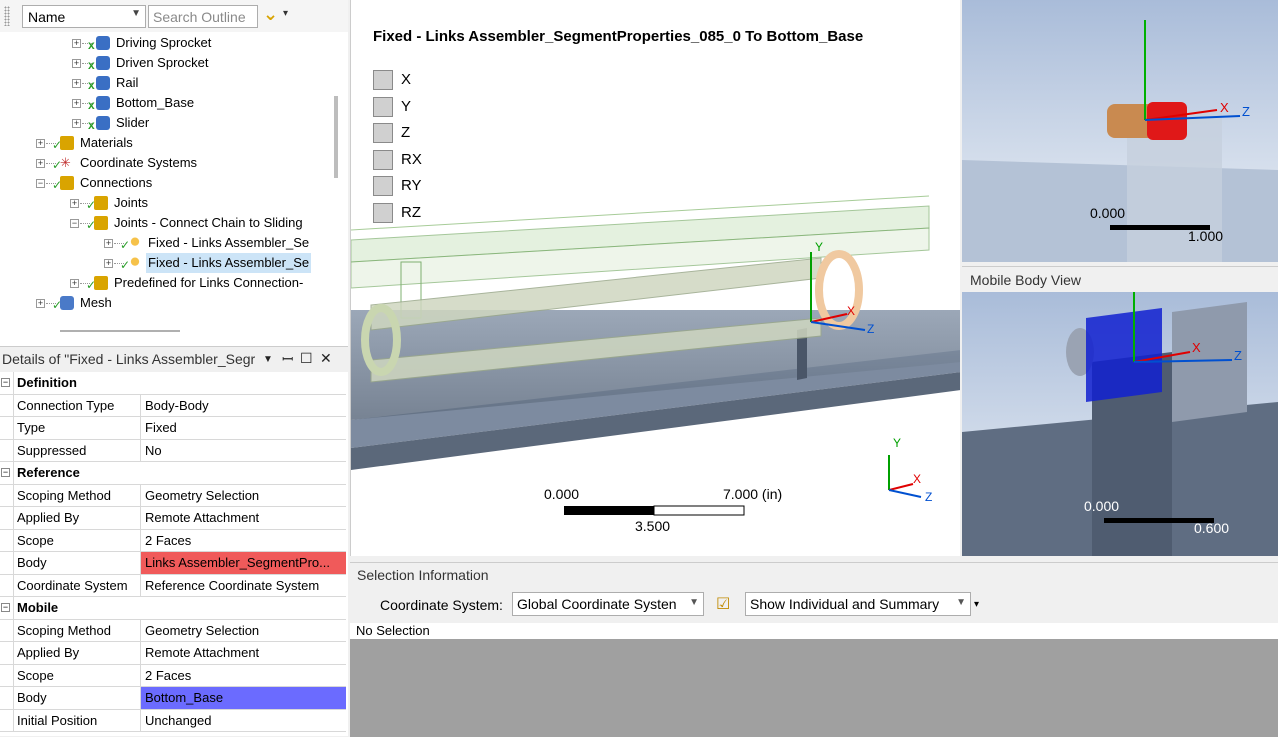 The height and width of the screenshot is (737, 1278). What do you see at coordinates (243, 428) in the screenshot?
I see `property-value: Fixed` at bounding box center [243, 428].